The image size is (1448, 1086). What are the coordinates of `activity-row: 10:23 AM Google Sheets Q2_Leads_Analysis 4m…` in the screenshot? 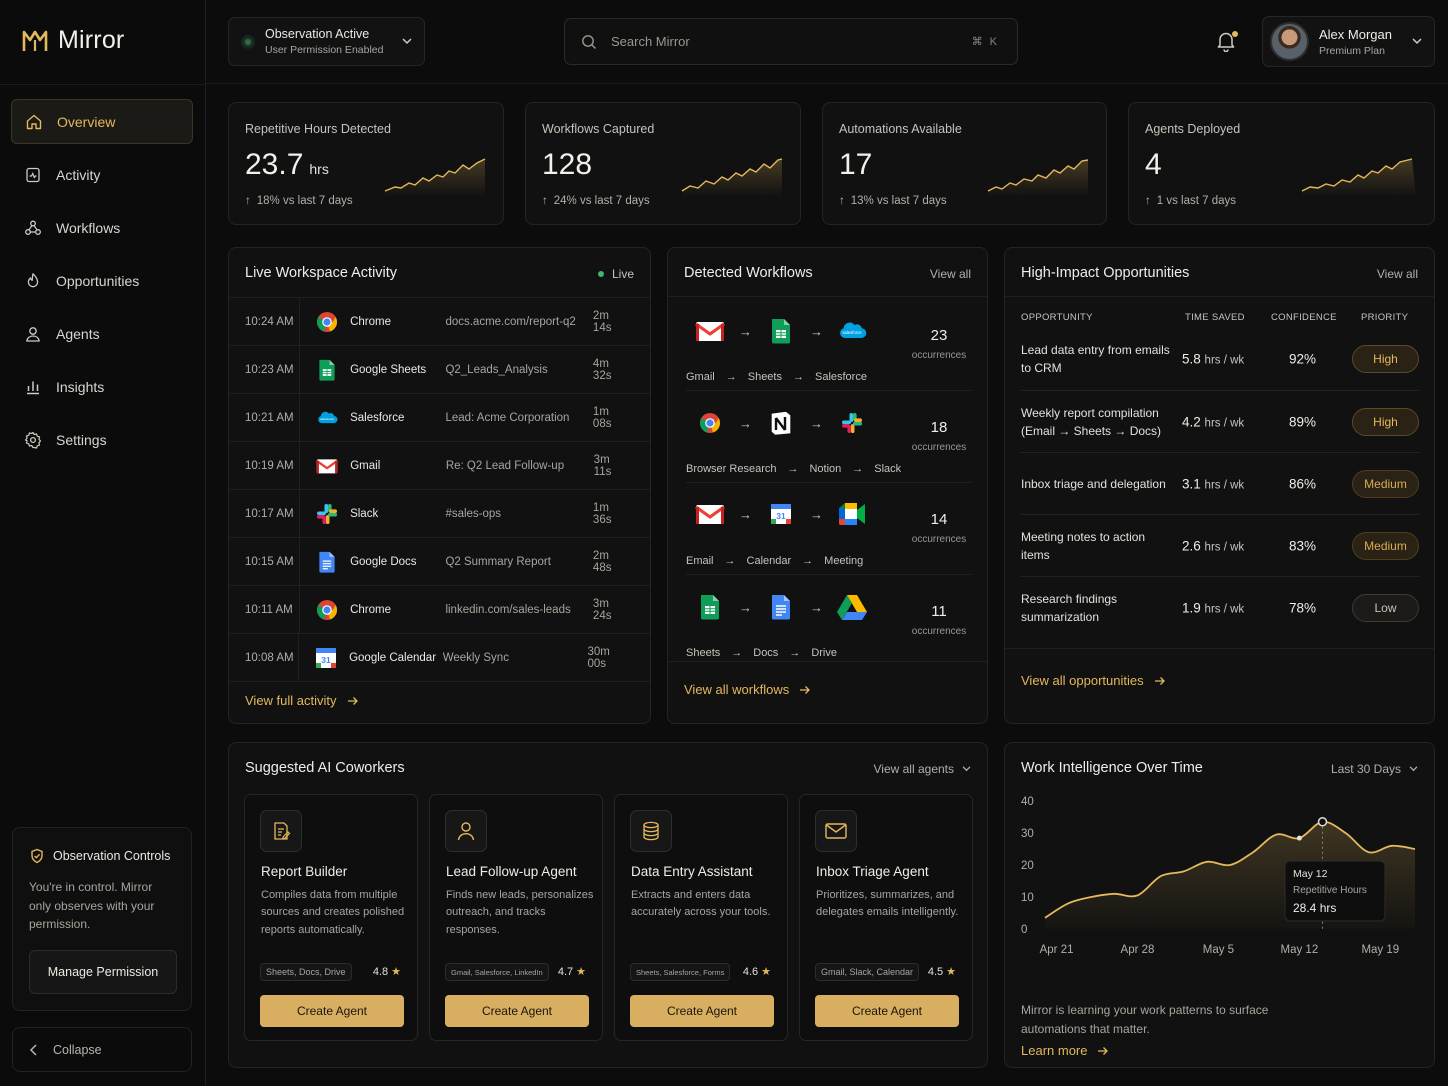 It's located at (439, 369).